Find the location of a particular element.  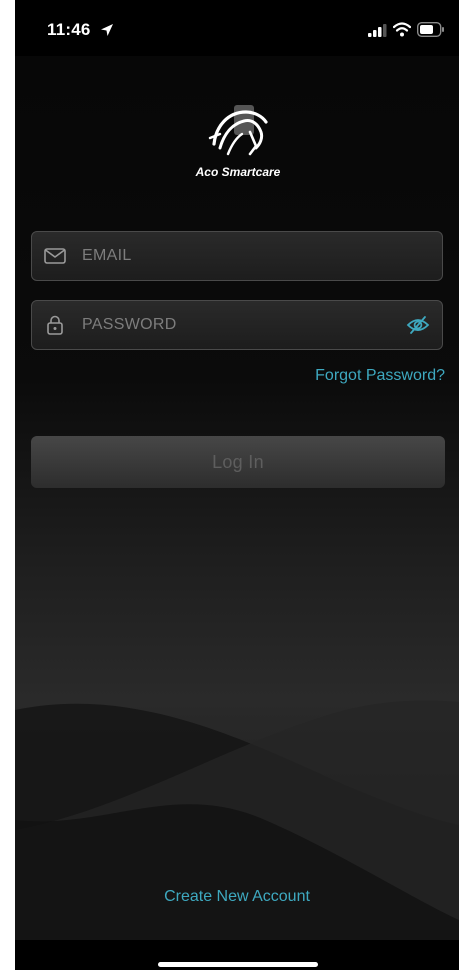

email-field is located at coordinates (237, 256).